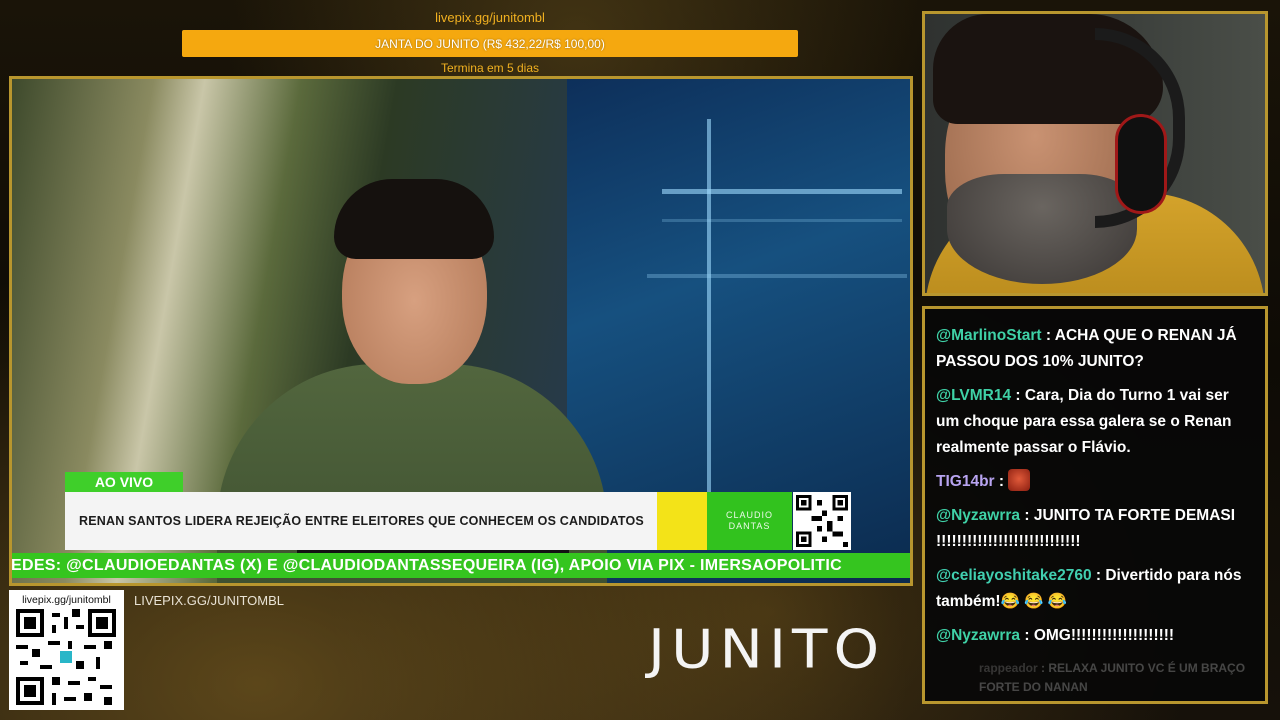 Image resolution: width=1280 pixels, height=720 pixels. What do you see at coordinates (66, 600) in the screenshot?
I see `qr-label: livepix.gg/junitombl` at bounding box center [66, 600].